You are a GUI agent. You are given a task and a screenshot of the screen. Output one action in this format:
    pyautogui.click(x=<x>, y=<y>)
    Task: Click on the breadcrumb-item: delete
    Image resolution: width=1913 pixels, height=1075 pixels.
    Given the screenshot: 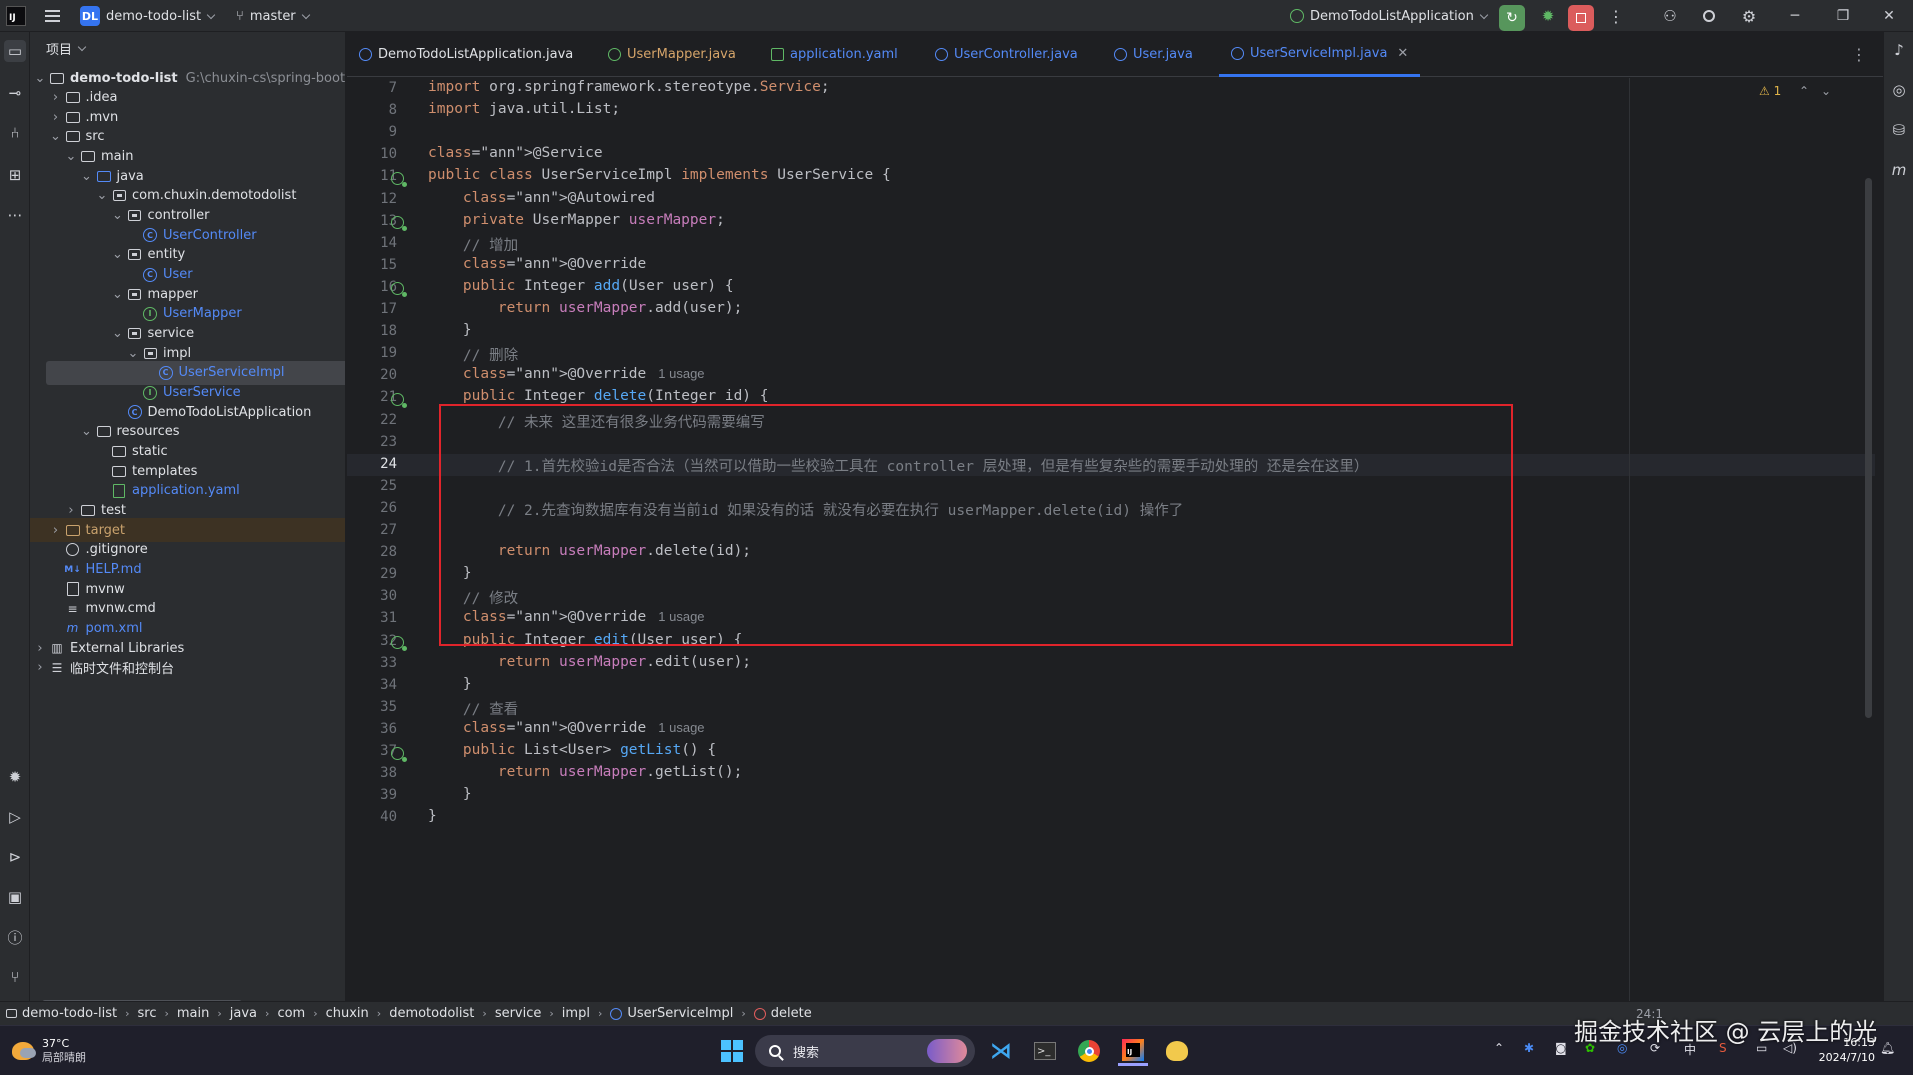 What is the action you would take?
    pyautogui.click(x=782, y=1013)
    